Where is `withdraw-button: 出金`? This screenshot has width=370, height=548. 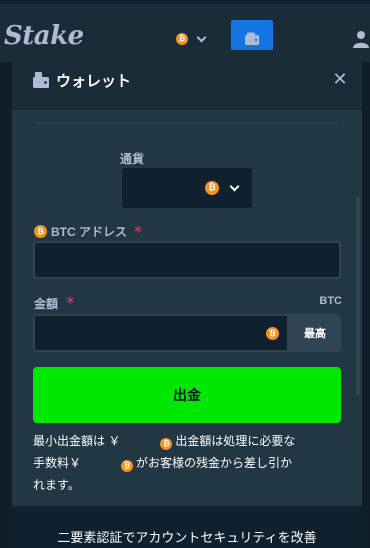
withdraw-button: 出金 is located at coordinates (187, 395).